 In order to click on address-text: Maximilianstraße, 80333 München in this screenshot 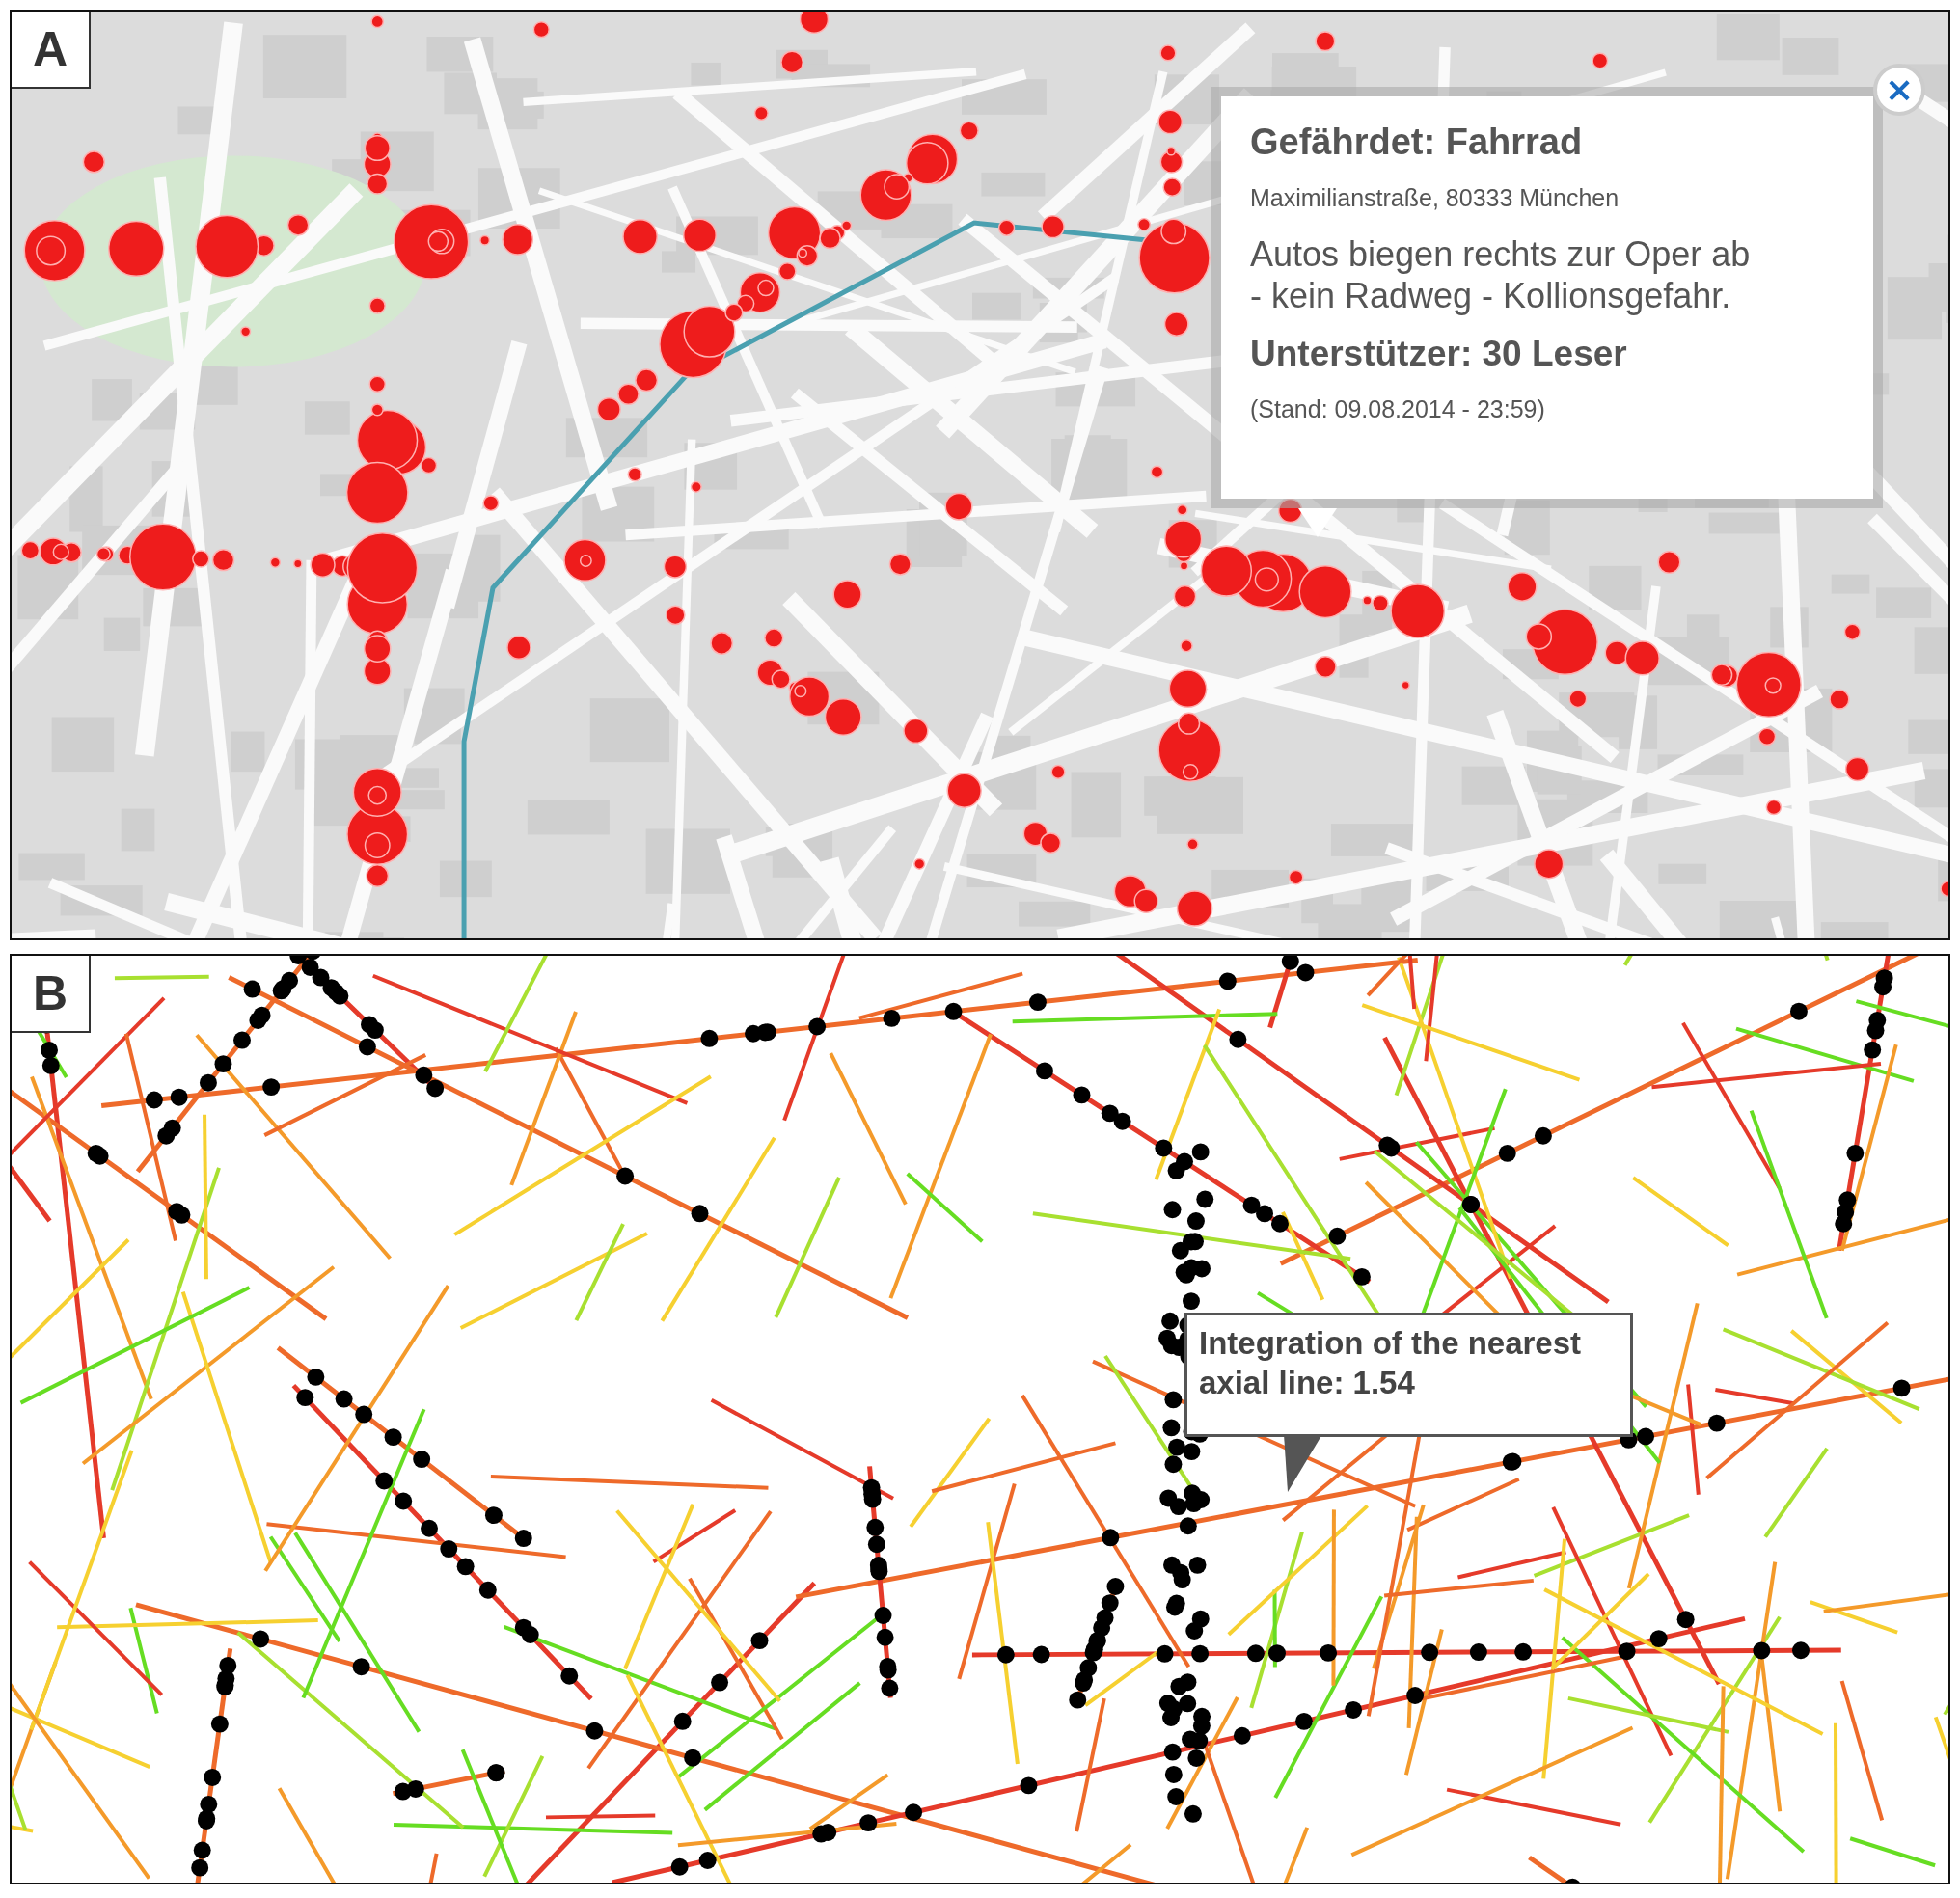, I will do `click(1435, 198)`.